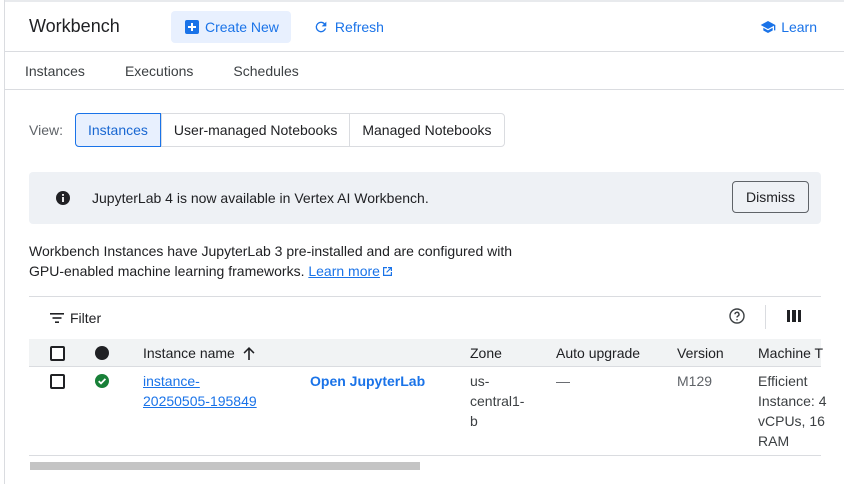  Describe the element at coordinates (737, 316) in the screenshot. I see `help-icon` at that location.